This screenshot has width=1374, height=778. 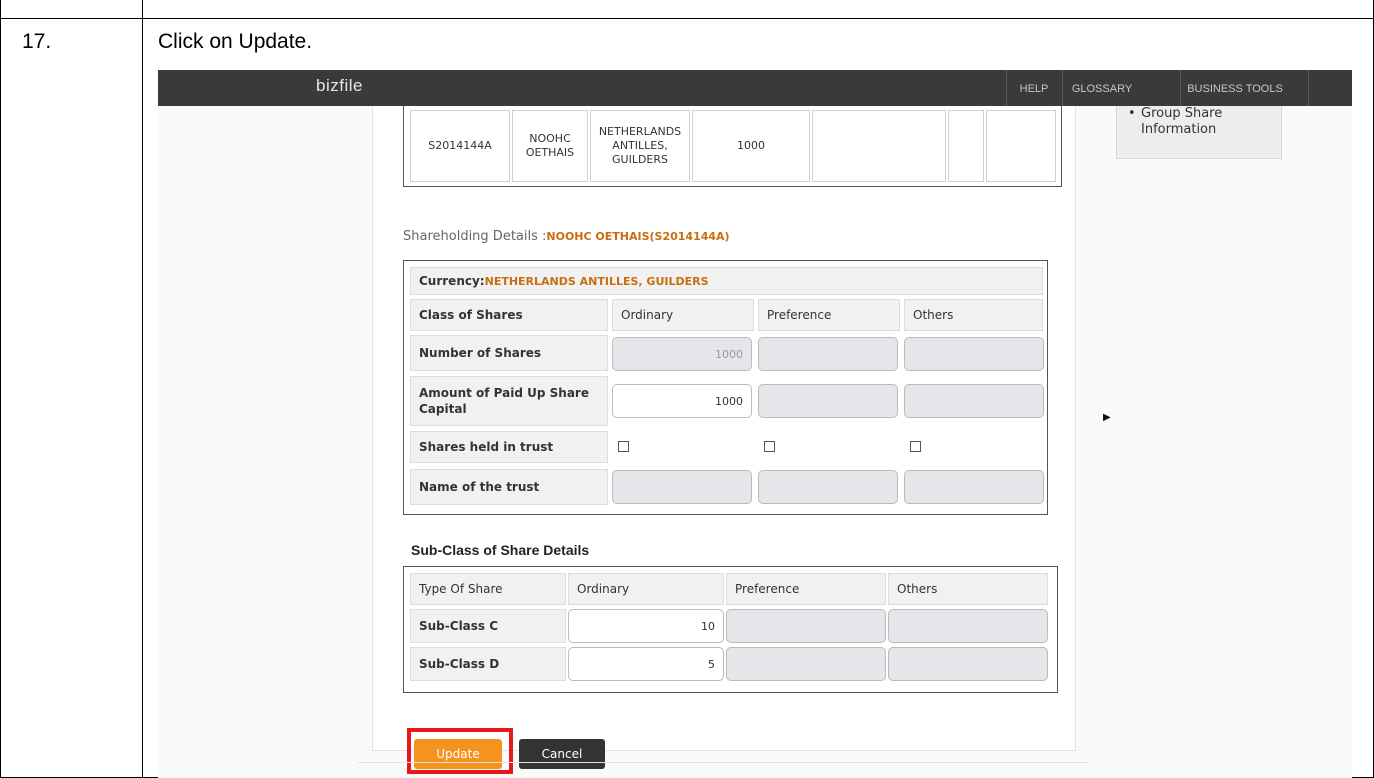 I want to click on others-header: Others, so click(x=973, y=315).